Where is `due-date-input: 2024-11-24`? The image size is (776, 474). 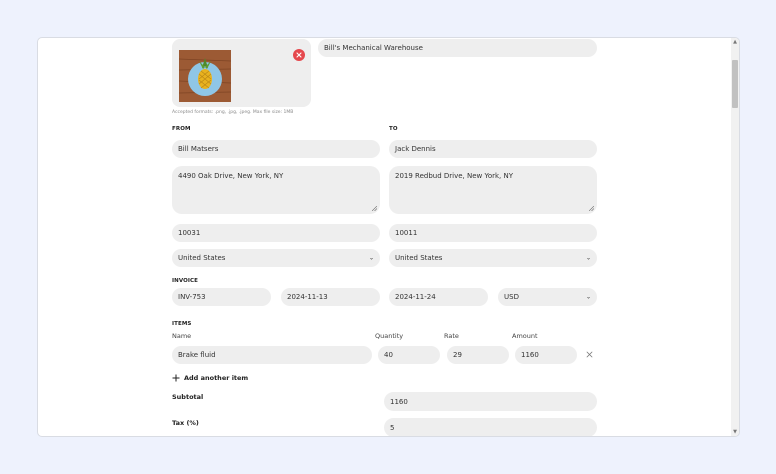
due-date-input: 2024-11-24 is located at coordinates (438, 297).